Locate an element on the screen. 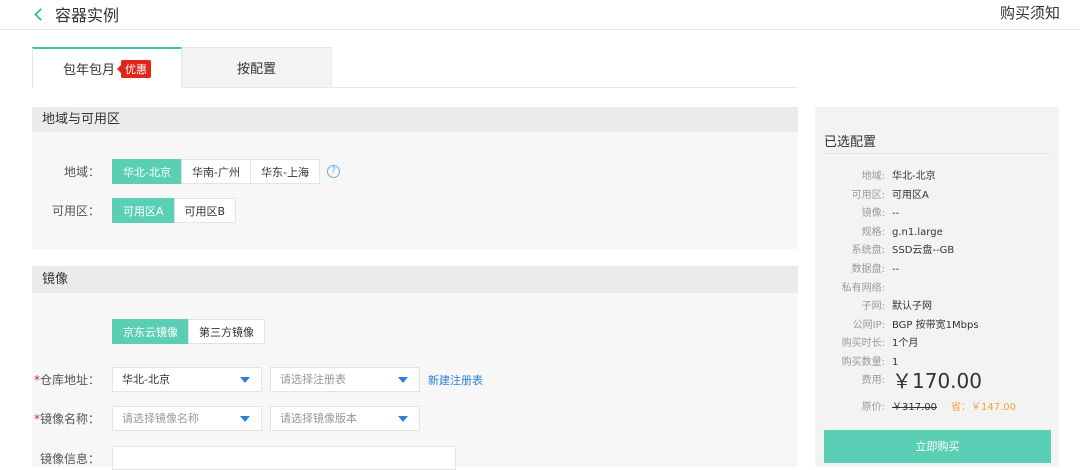 This screenshot has height=470, width=1080. page-title: 容器实例 is located at coordinates (87, 15).